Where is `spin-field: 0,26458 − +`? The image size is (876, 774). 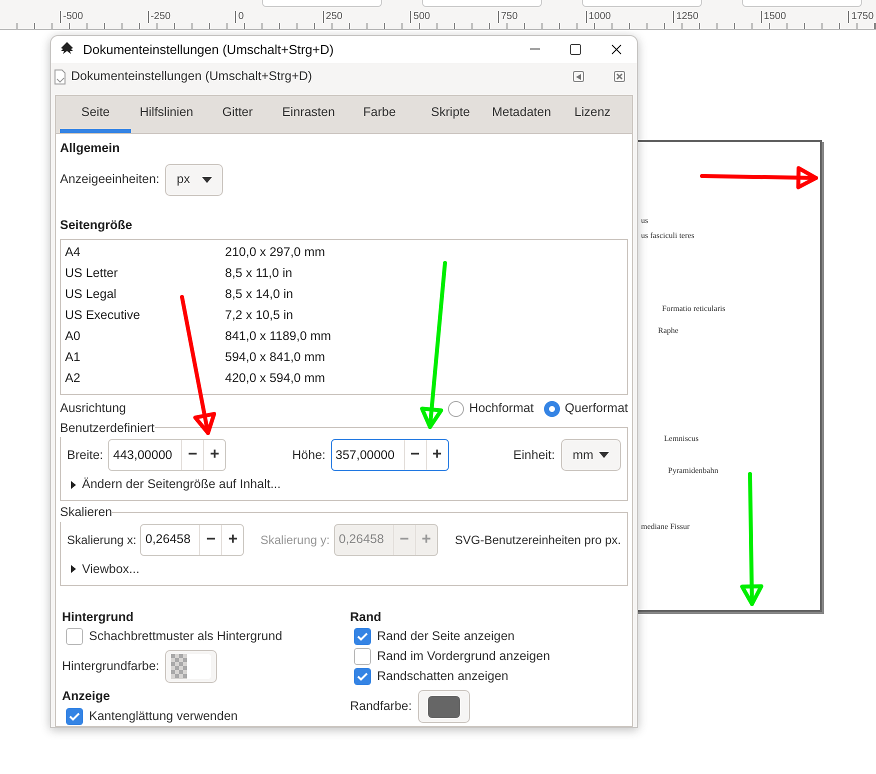
spin-field: 0,26458 − + is located at coordinates (192, 540).